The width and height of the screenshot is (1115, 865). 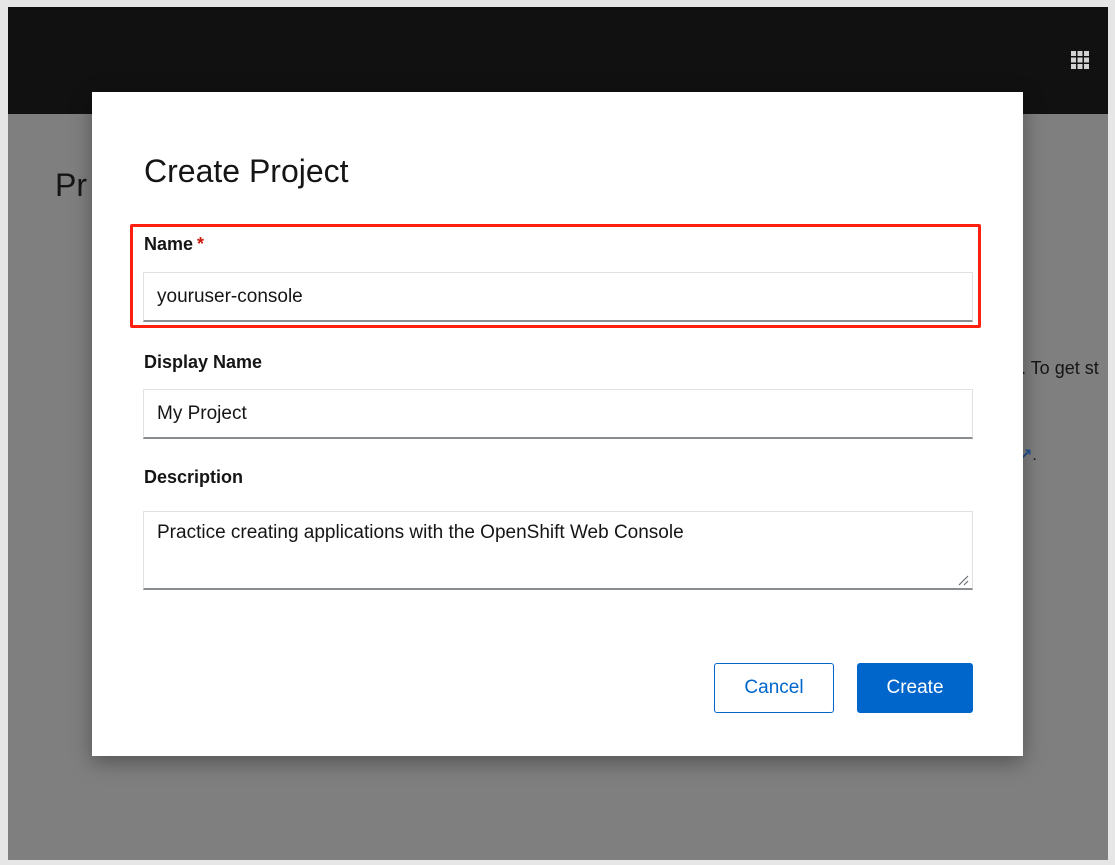 I want to click on name-input, so click(x=558, y=297).